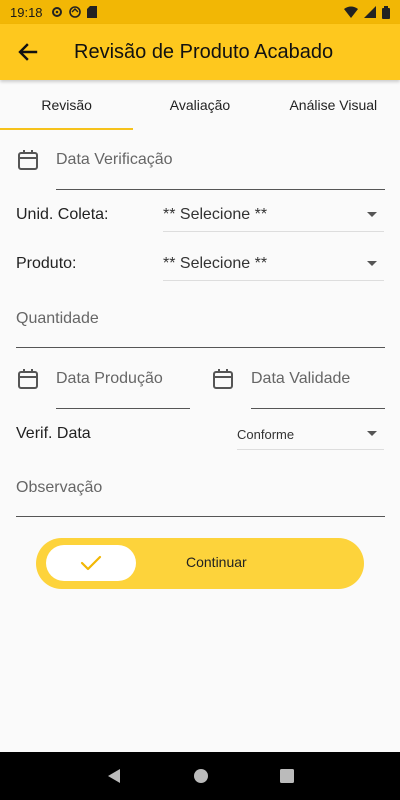 This screenshot has height=800, width=400. Describe the element at coordinates (200, 12) in the screenshot. I see `status-bar: 19:18` at that location.